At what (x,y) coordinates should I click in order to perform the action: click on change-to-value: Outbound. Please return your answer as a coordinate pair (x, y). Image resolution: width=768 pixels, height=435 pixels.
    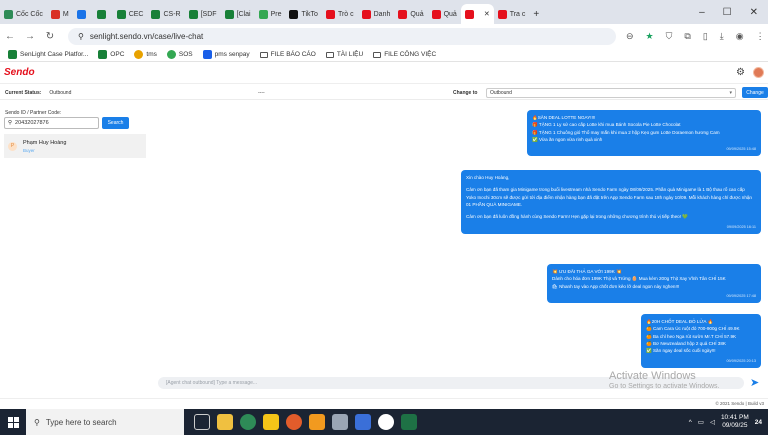
    Looking at the image, I should click on (501, 92).